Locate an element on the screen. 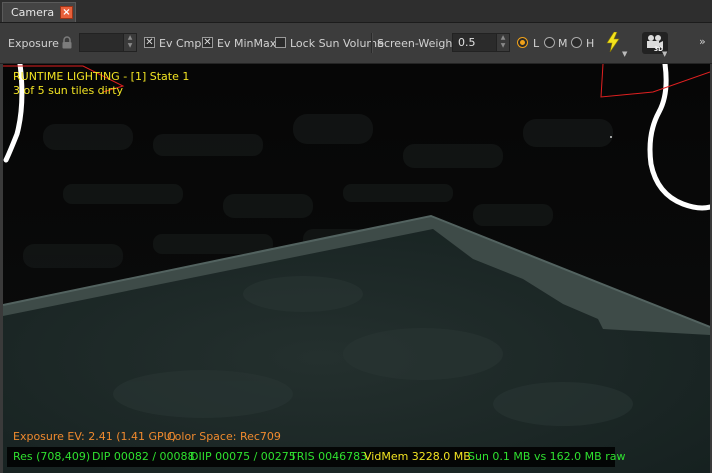 Image resolution: width=712 pixels, height=473 pixels. lightning-icon is located at coordinates (613, 42).